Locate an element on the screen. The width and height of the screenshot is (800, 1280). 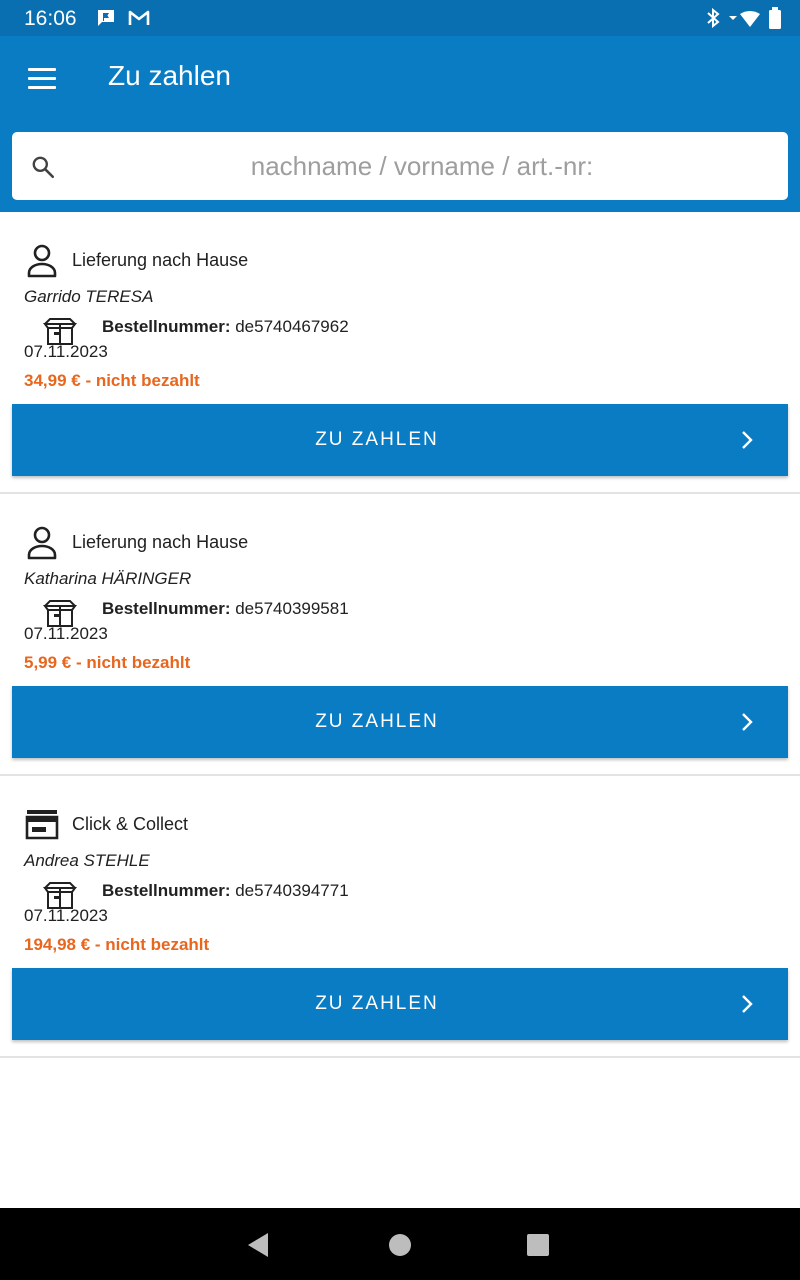
customer-name: Andrea STEHLE is located at coordinates (87, 860).